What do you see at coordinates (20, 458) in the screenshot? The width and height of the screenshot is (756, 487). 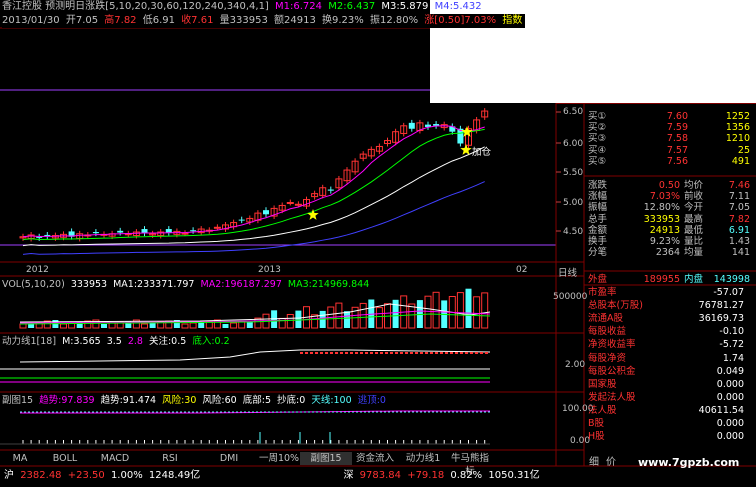 I see `tab-0: MA` at bounding box center [20, 458].